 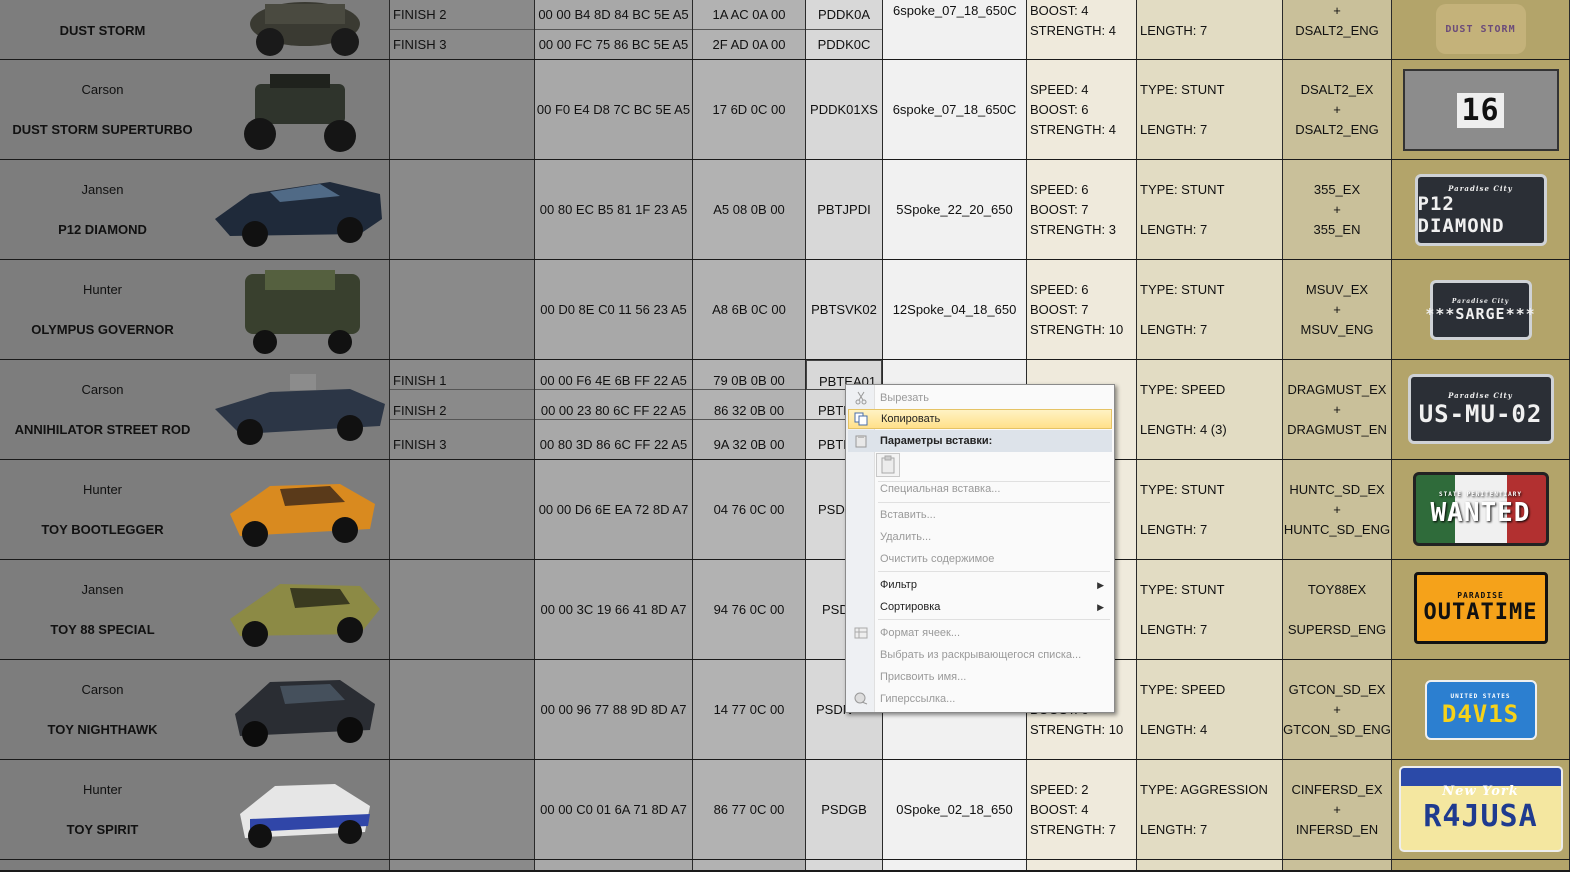 What do you see at coordinates (614, 210) in the screenshot?
I see `hex-cell: 00 80 EC B5 81 1F 23 A5` at bounding box center [614, 210].